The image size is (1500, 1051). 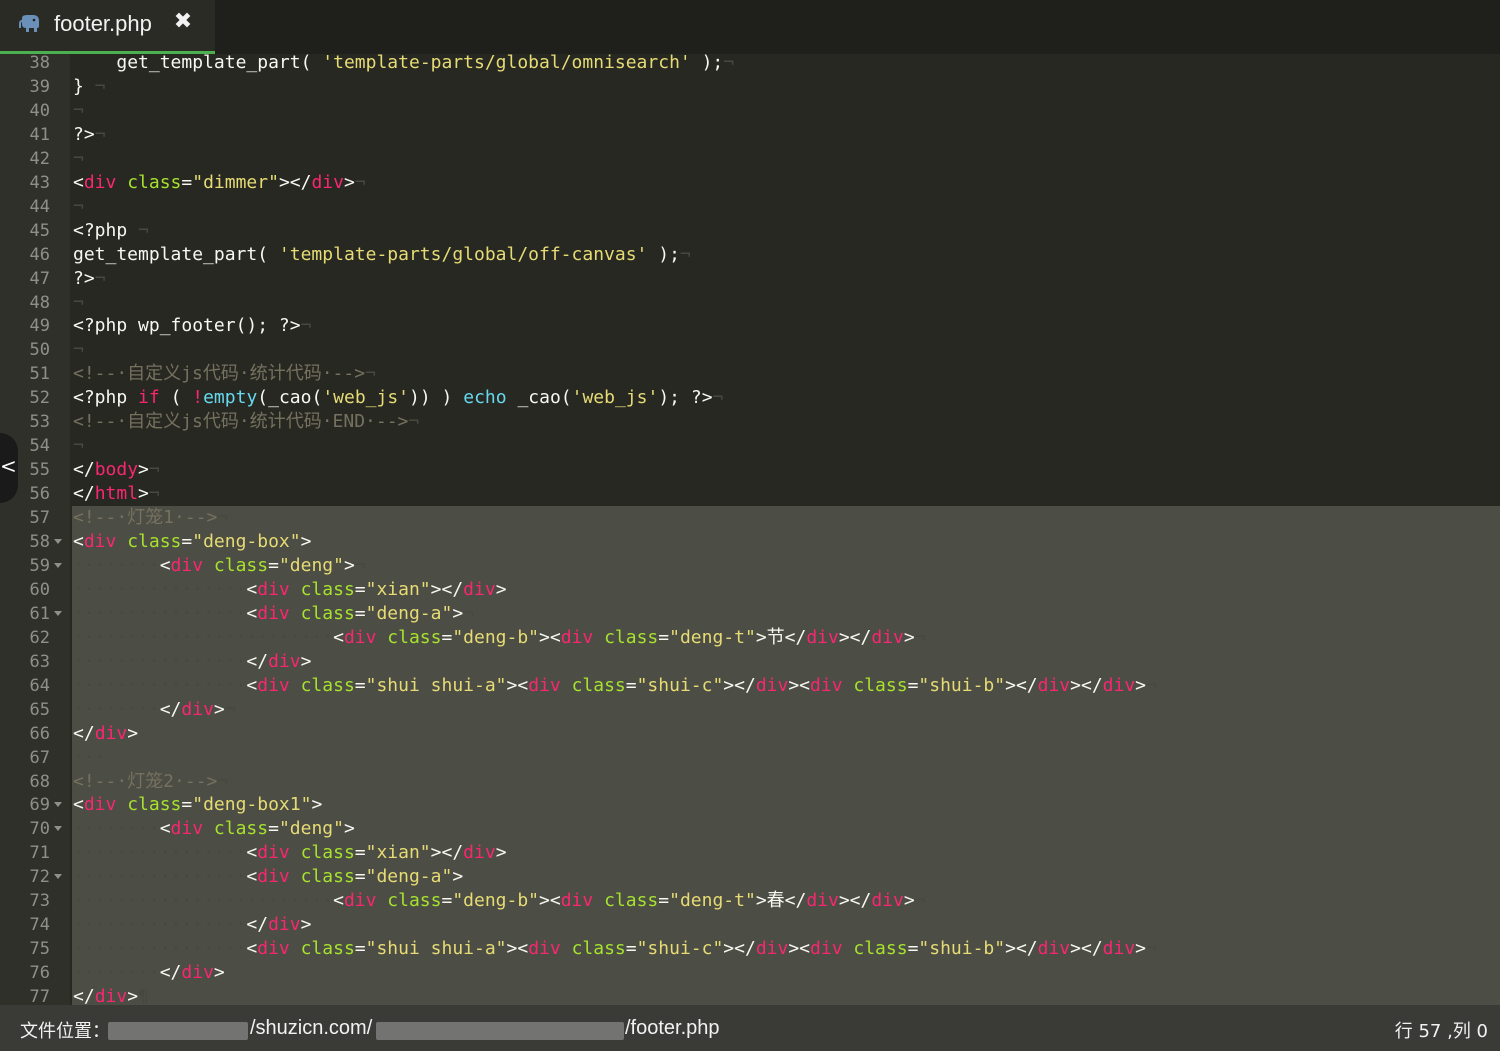 I want to click on code-line: 53 <!--·自定义js代码·统计代码·END·-->¬, so click(x=750, y=422).